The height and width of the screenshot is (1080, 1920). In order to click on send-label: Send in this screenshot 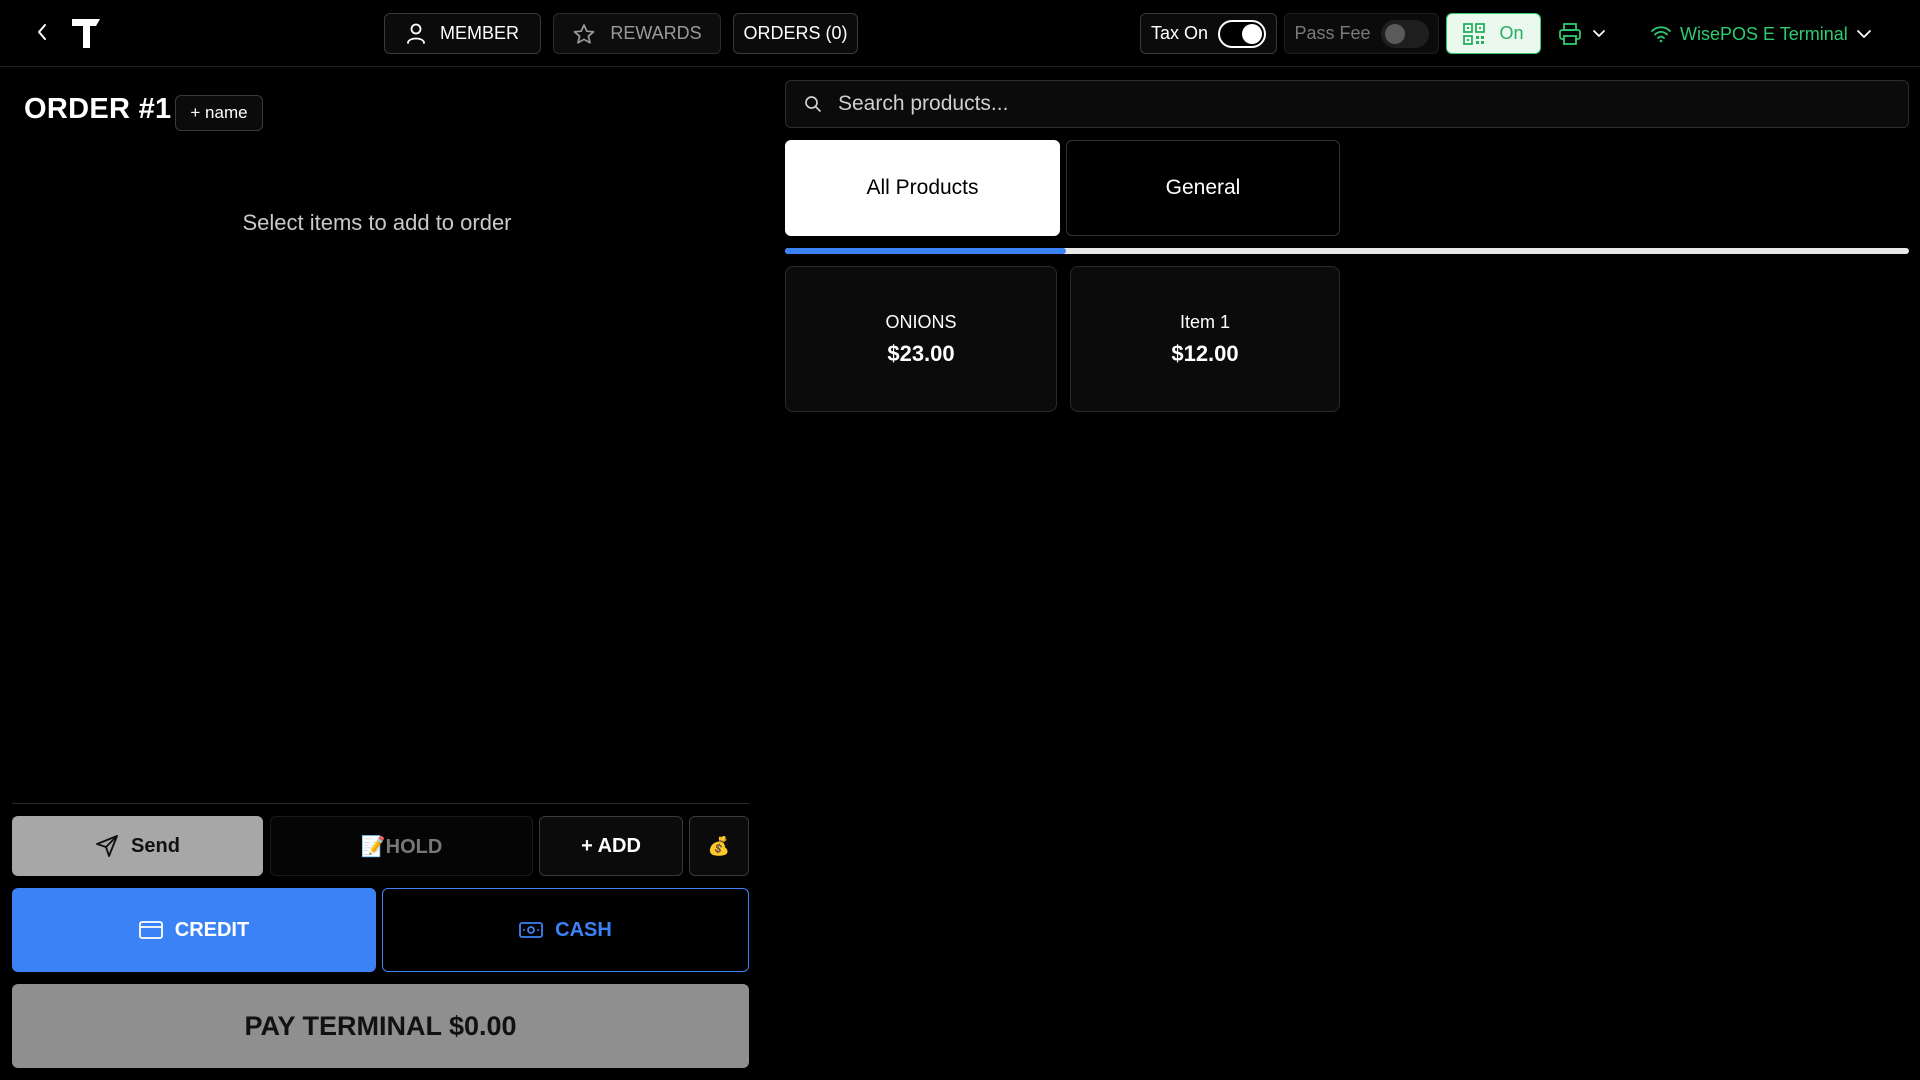, I will do `click(155, 845)`.